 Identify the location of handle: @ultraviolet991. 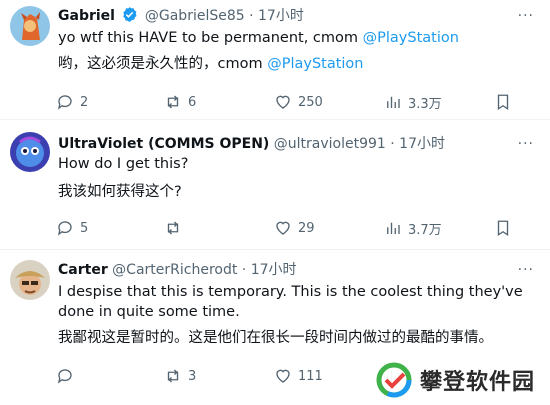
(330, 144).